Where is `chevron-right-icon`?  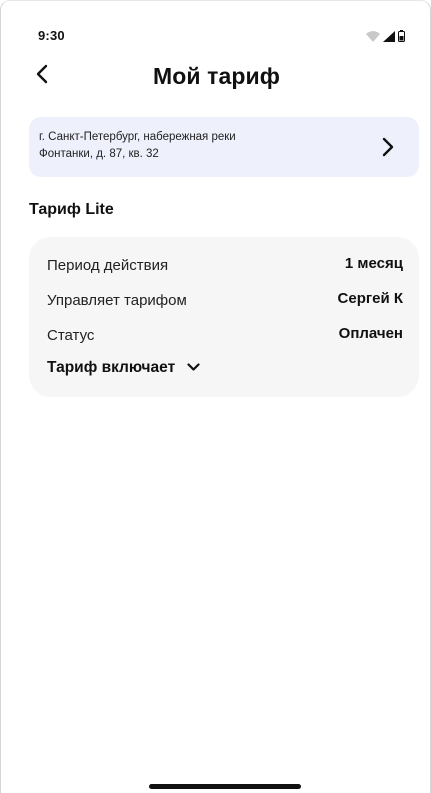 chevron-right-icon is located at coordinates (388, 147).